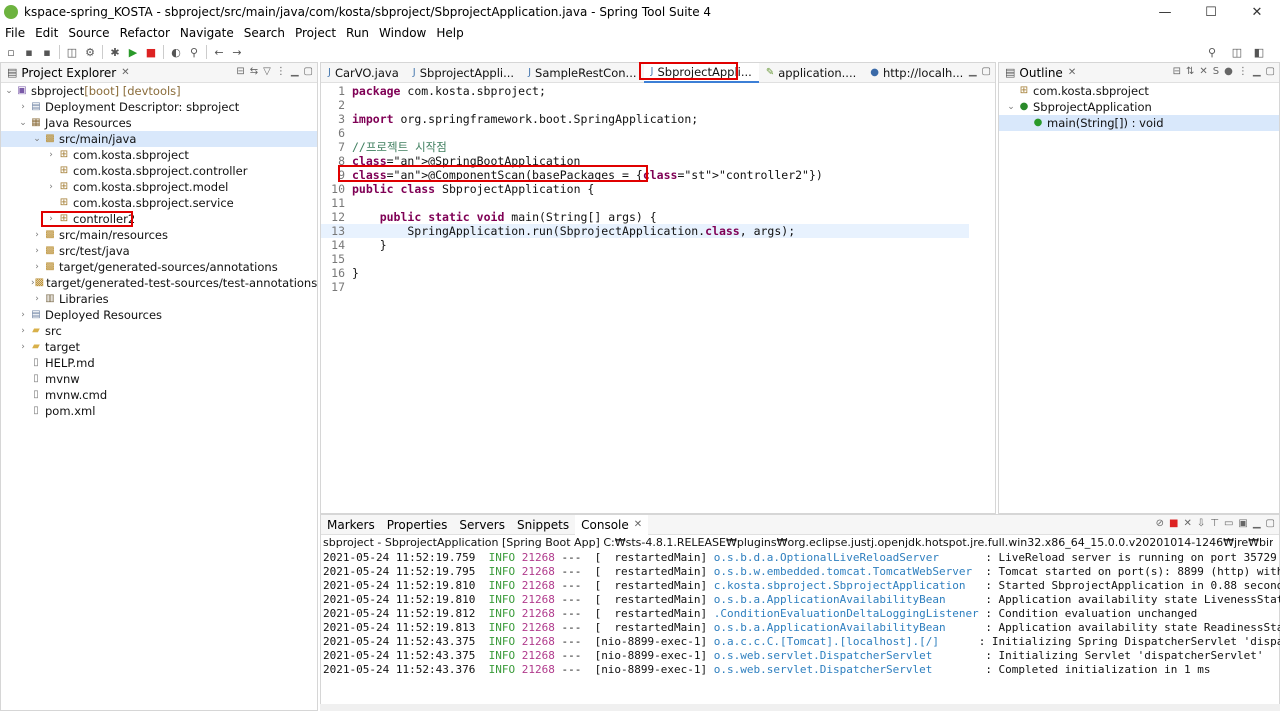  What do you see at coordinates (68, 73) in the screenshot?
I see `project-explorer-tab: ▤ Project Explorer ✕` at bounding box center [68, 73].